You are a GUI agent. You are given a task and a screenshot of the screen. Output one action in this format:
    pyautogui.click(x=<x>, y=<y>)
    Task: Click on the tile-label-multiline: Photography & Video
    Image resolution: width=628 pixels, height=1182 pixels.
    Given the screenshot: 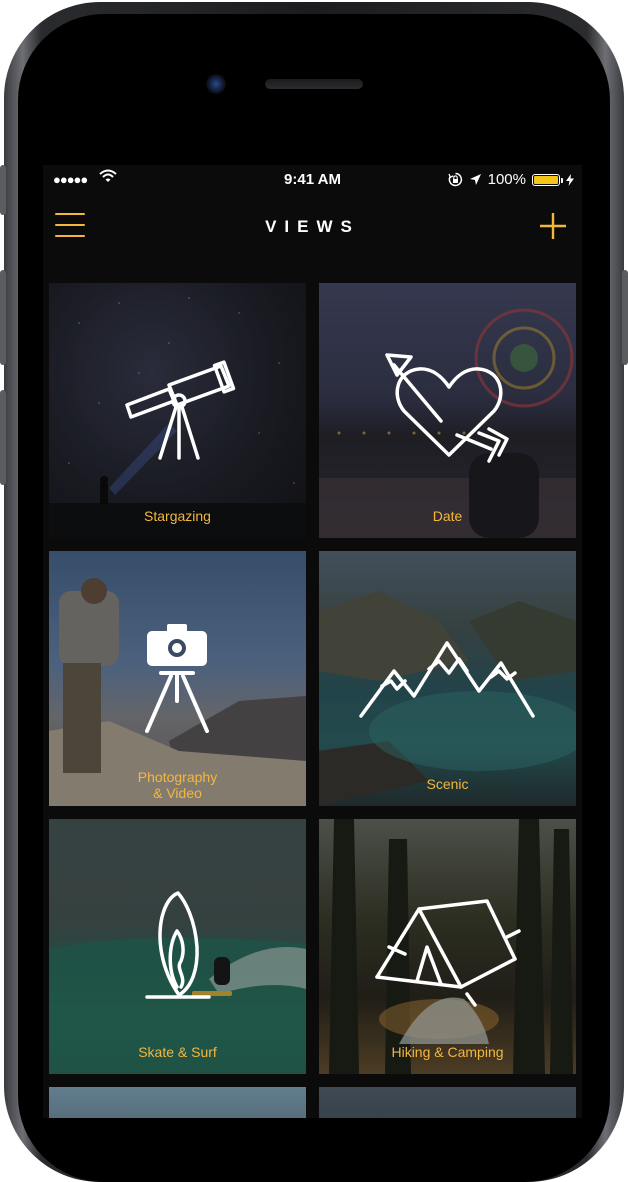 What is the action you would take?
    pyautogui.click(x=177, y=785)
    